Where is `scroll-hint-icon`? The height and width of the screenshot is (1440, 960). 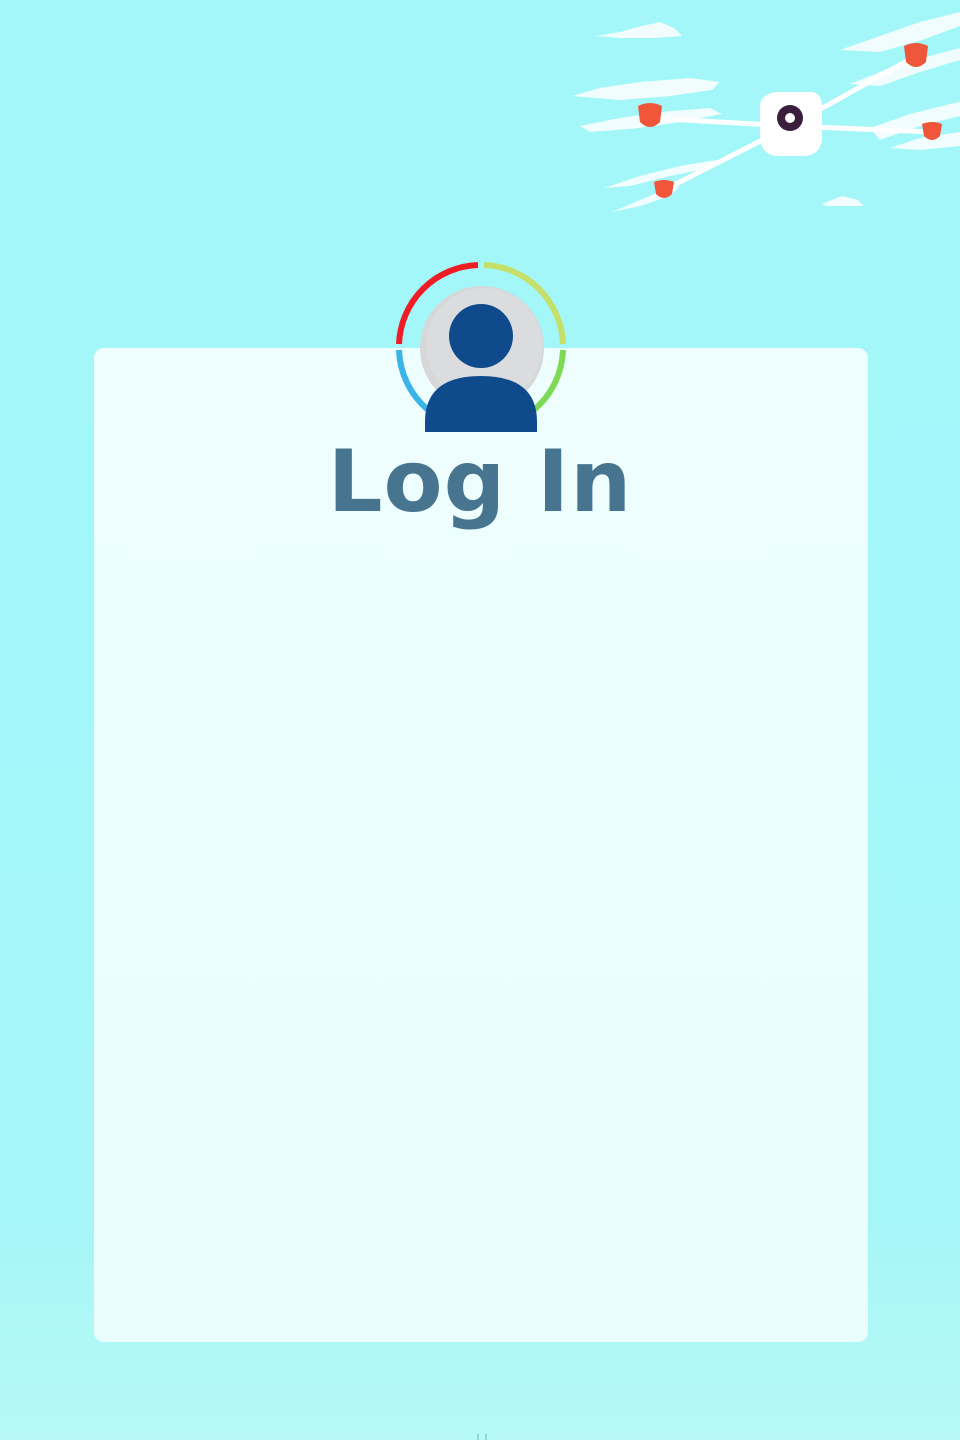 scroll-hint-icon is located at coordinates (482, 1437).